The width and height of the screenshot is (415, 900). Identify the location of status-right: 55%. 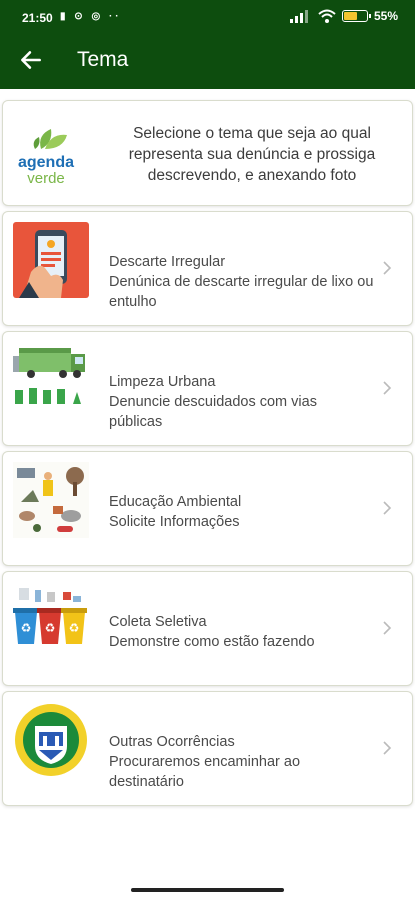
(343, 16).